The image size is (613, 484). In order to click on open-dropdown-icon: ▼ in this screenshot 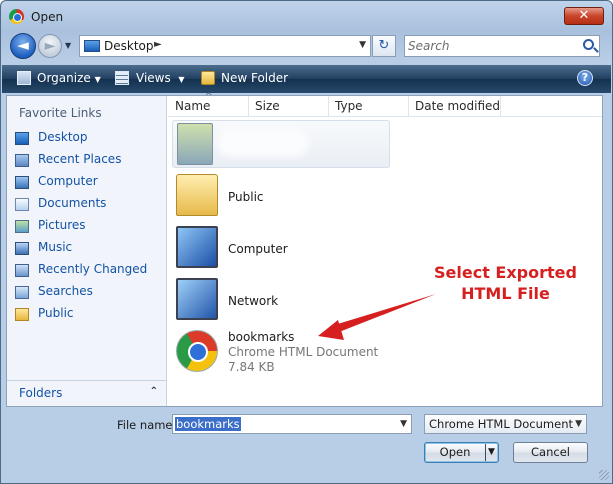, I will do `click(491, 452)`.